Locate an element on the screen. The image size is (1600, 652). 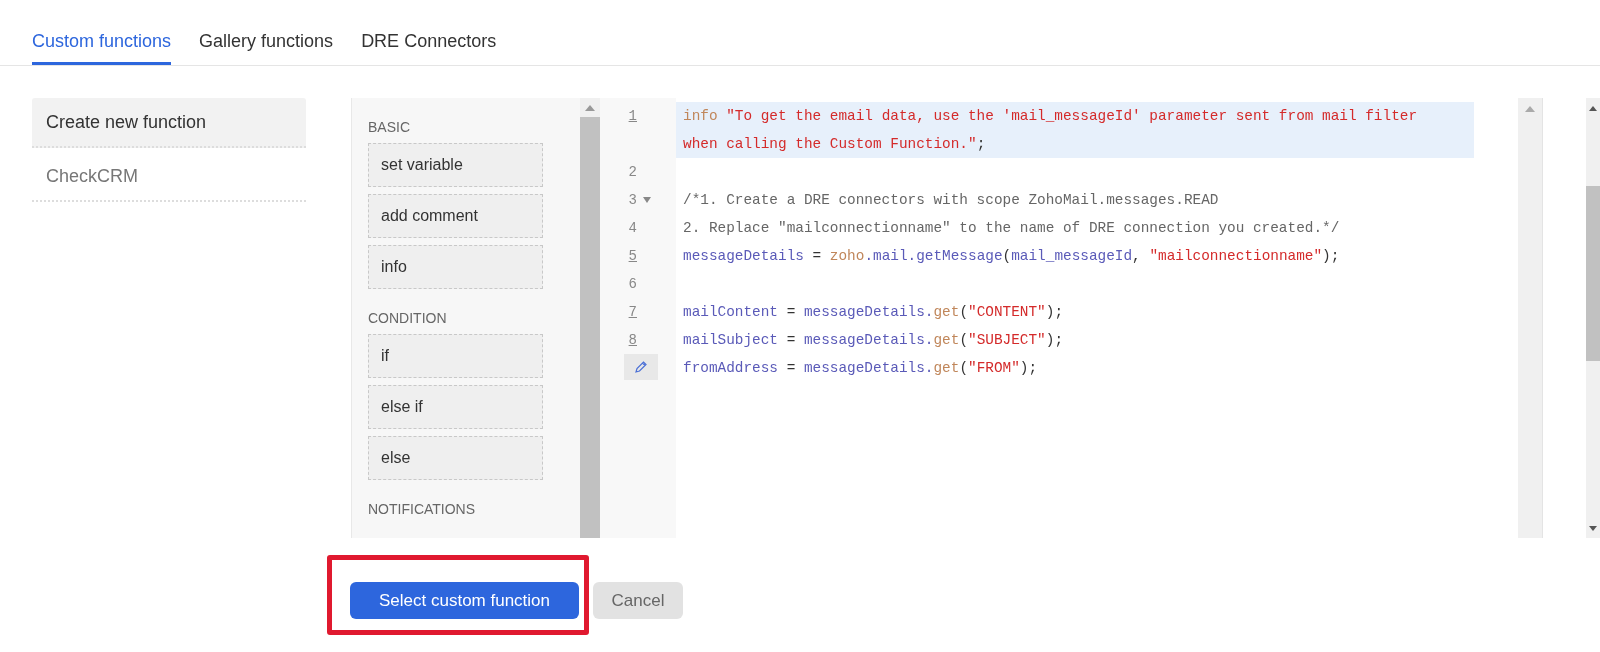
pencil-icon is located at coordinates (641, 367).